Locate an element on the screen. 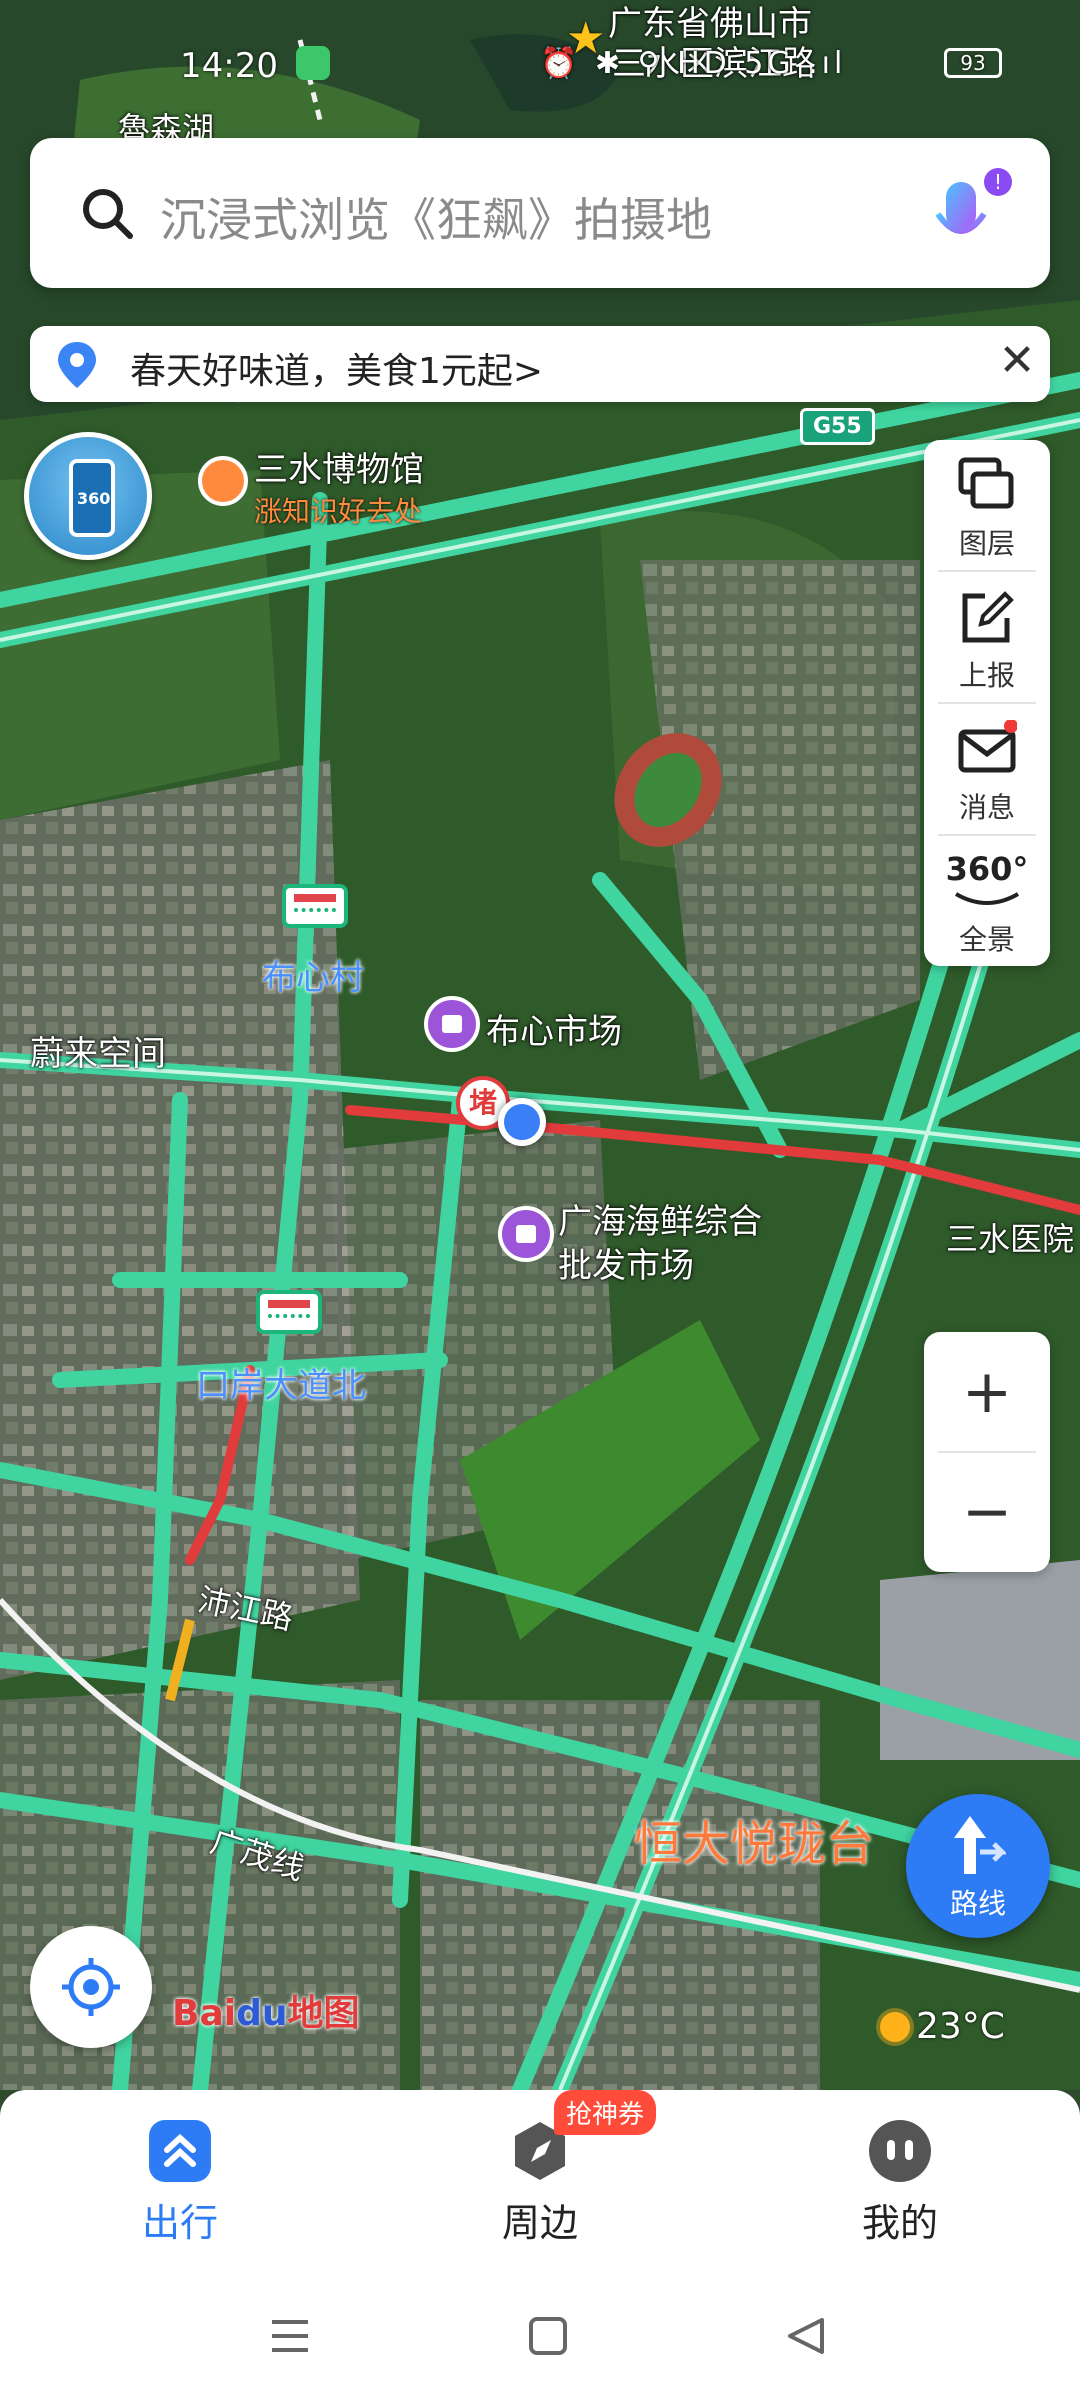  crosshair-icon is located at coordinates (91, 1987).